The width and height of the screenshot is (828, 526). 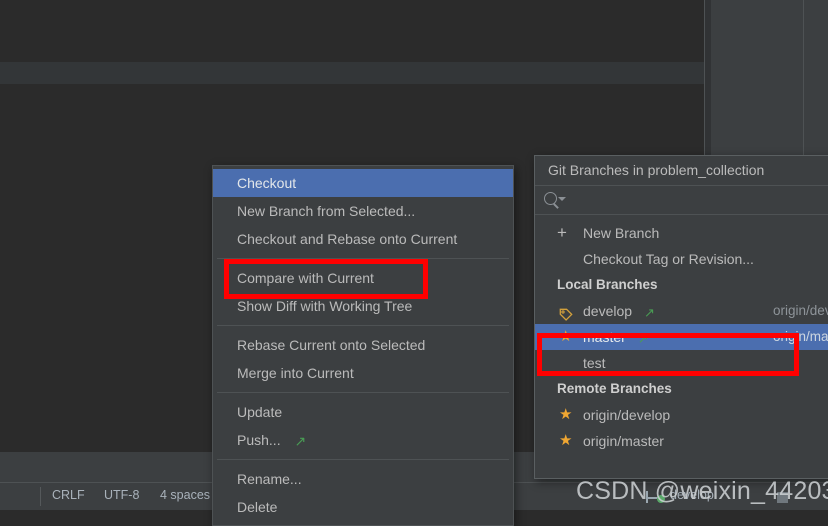 I want to click on branch-label: master, so click(x=604, y=337).